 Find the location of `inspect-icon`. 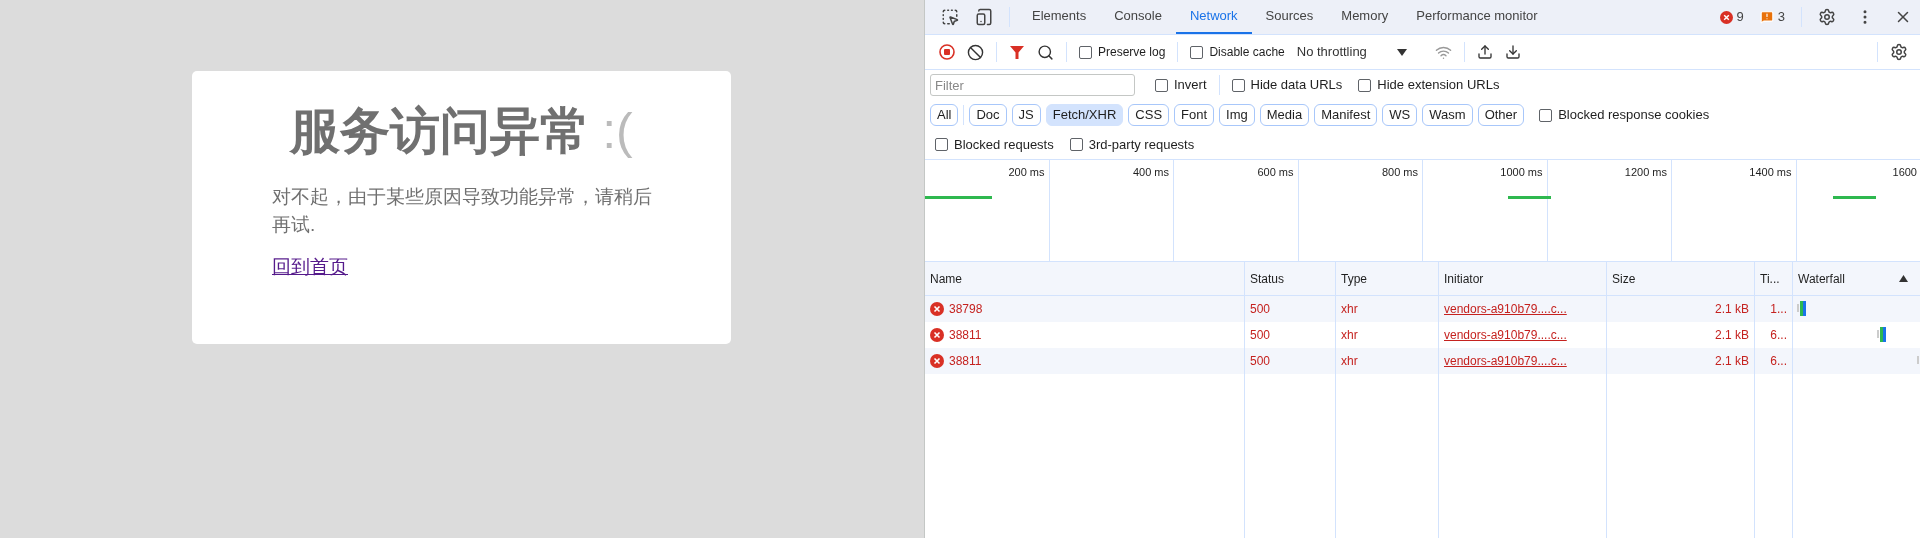

inspect-icon is located at coordinates (950, 17).